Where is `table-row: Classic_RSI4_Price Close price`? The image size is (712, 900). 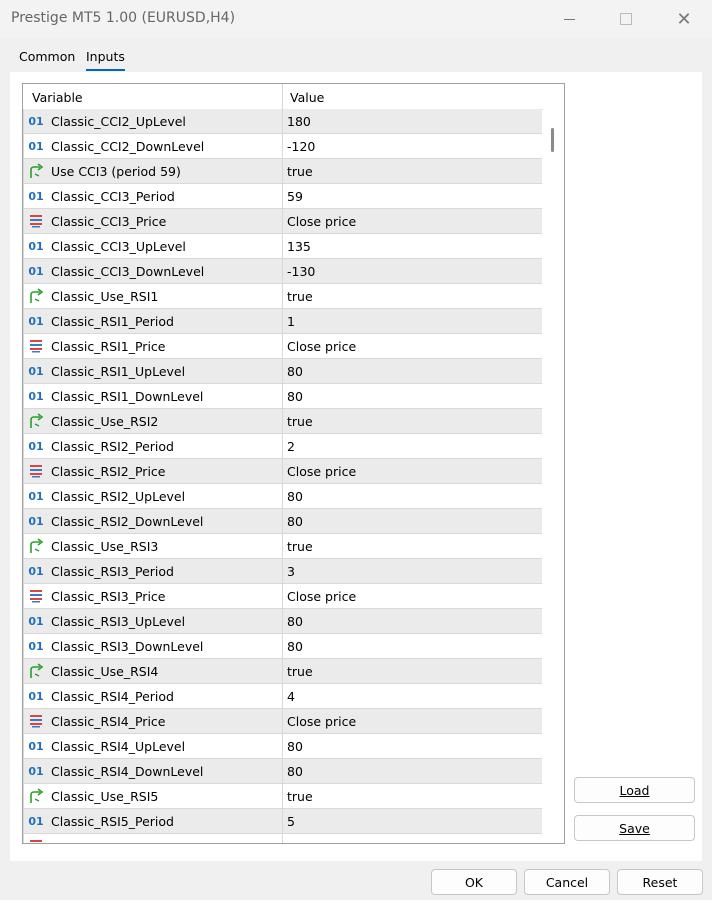
table-row: Classic_RSI4_Price Close price is located at coordinates (282, 721).